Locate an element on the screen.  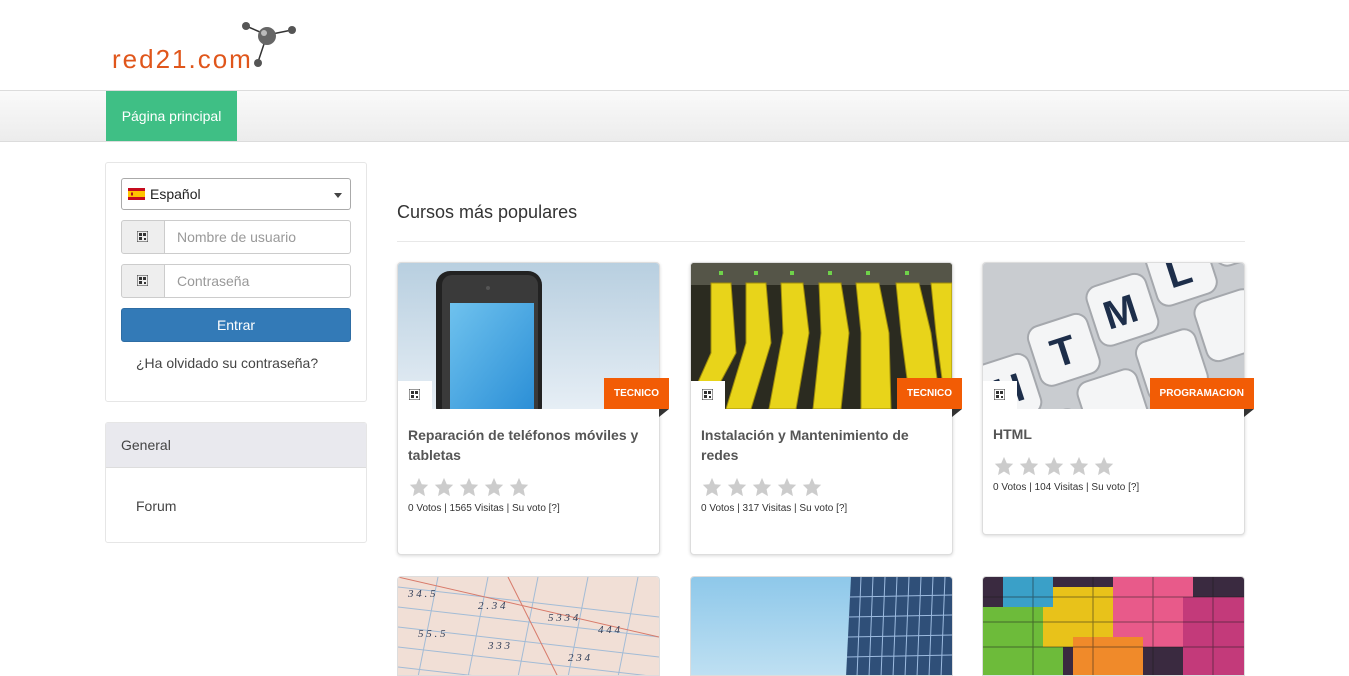
forum-link: Forum is located at coordinates (156, 506).